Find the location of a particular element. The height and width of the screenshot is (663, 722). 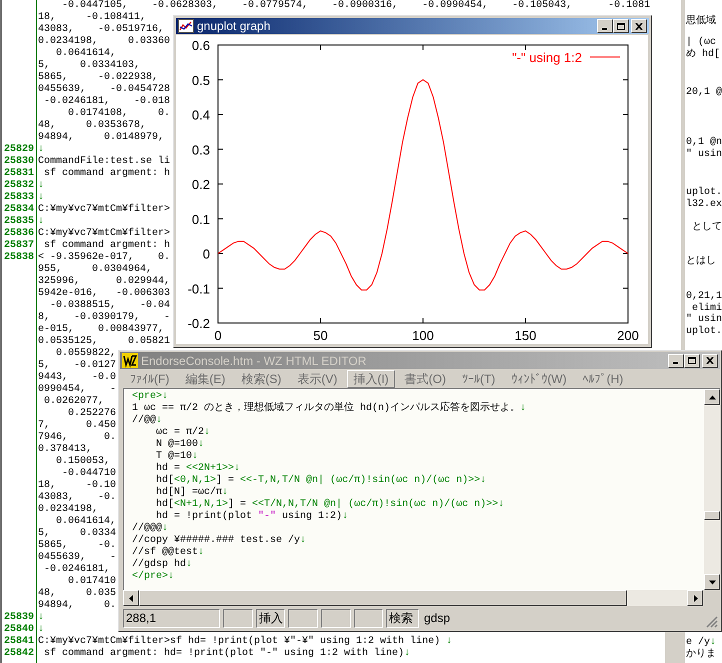

console-line: -0.044710 is located at coordinates (88, 474).